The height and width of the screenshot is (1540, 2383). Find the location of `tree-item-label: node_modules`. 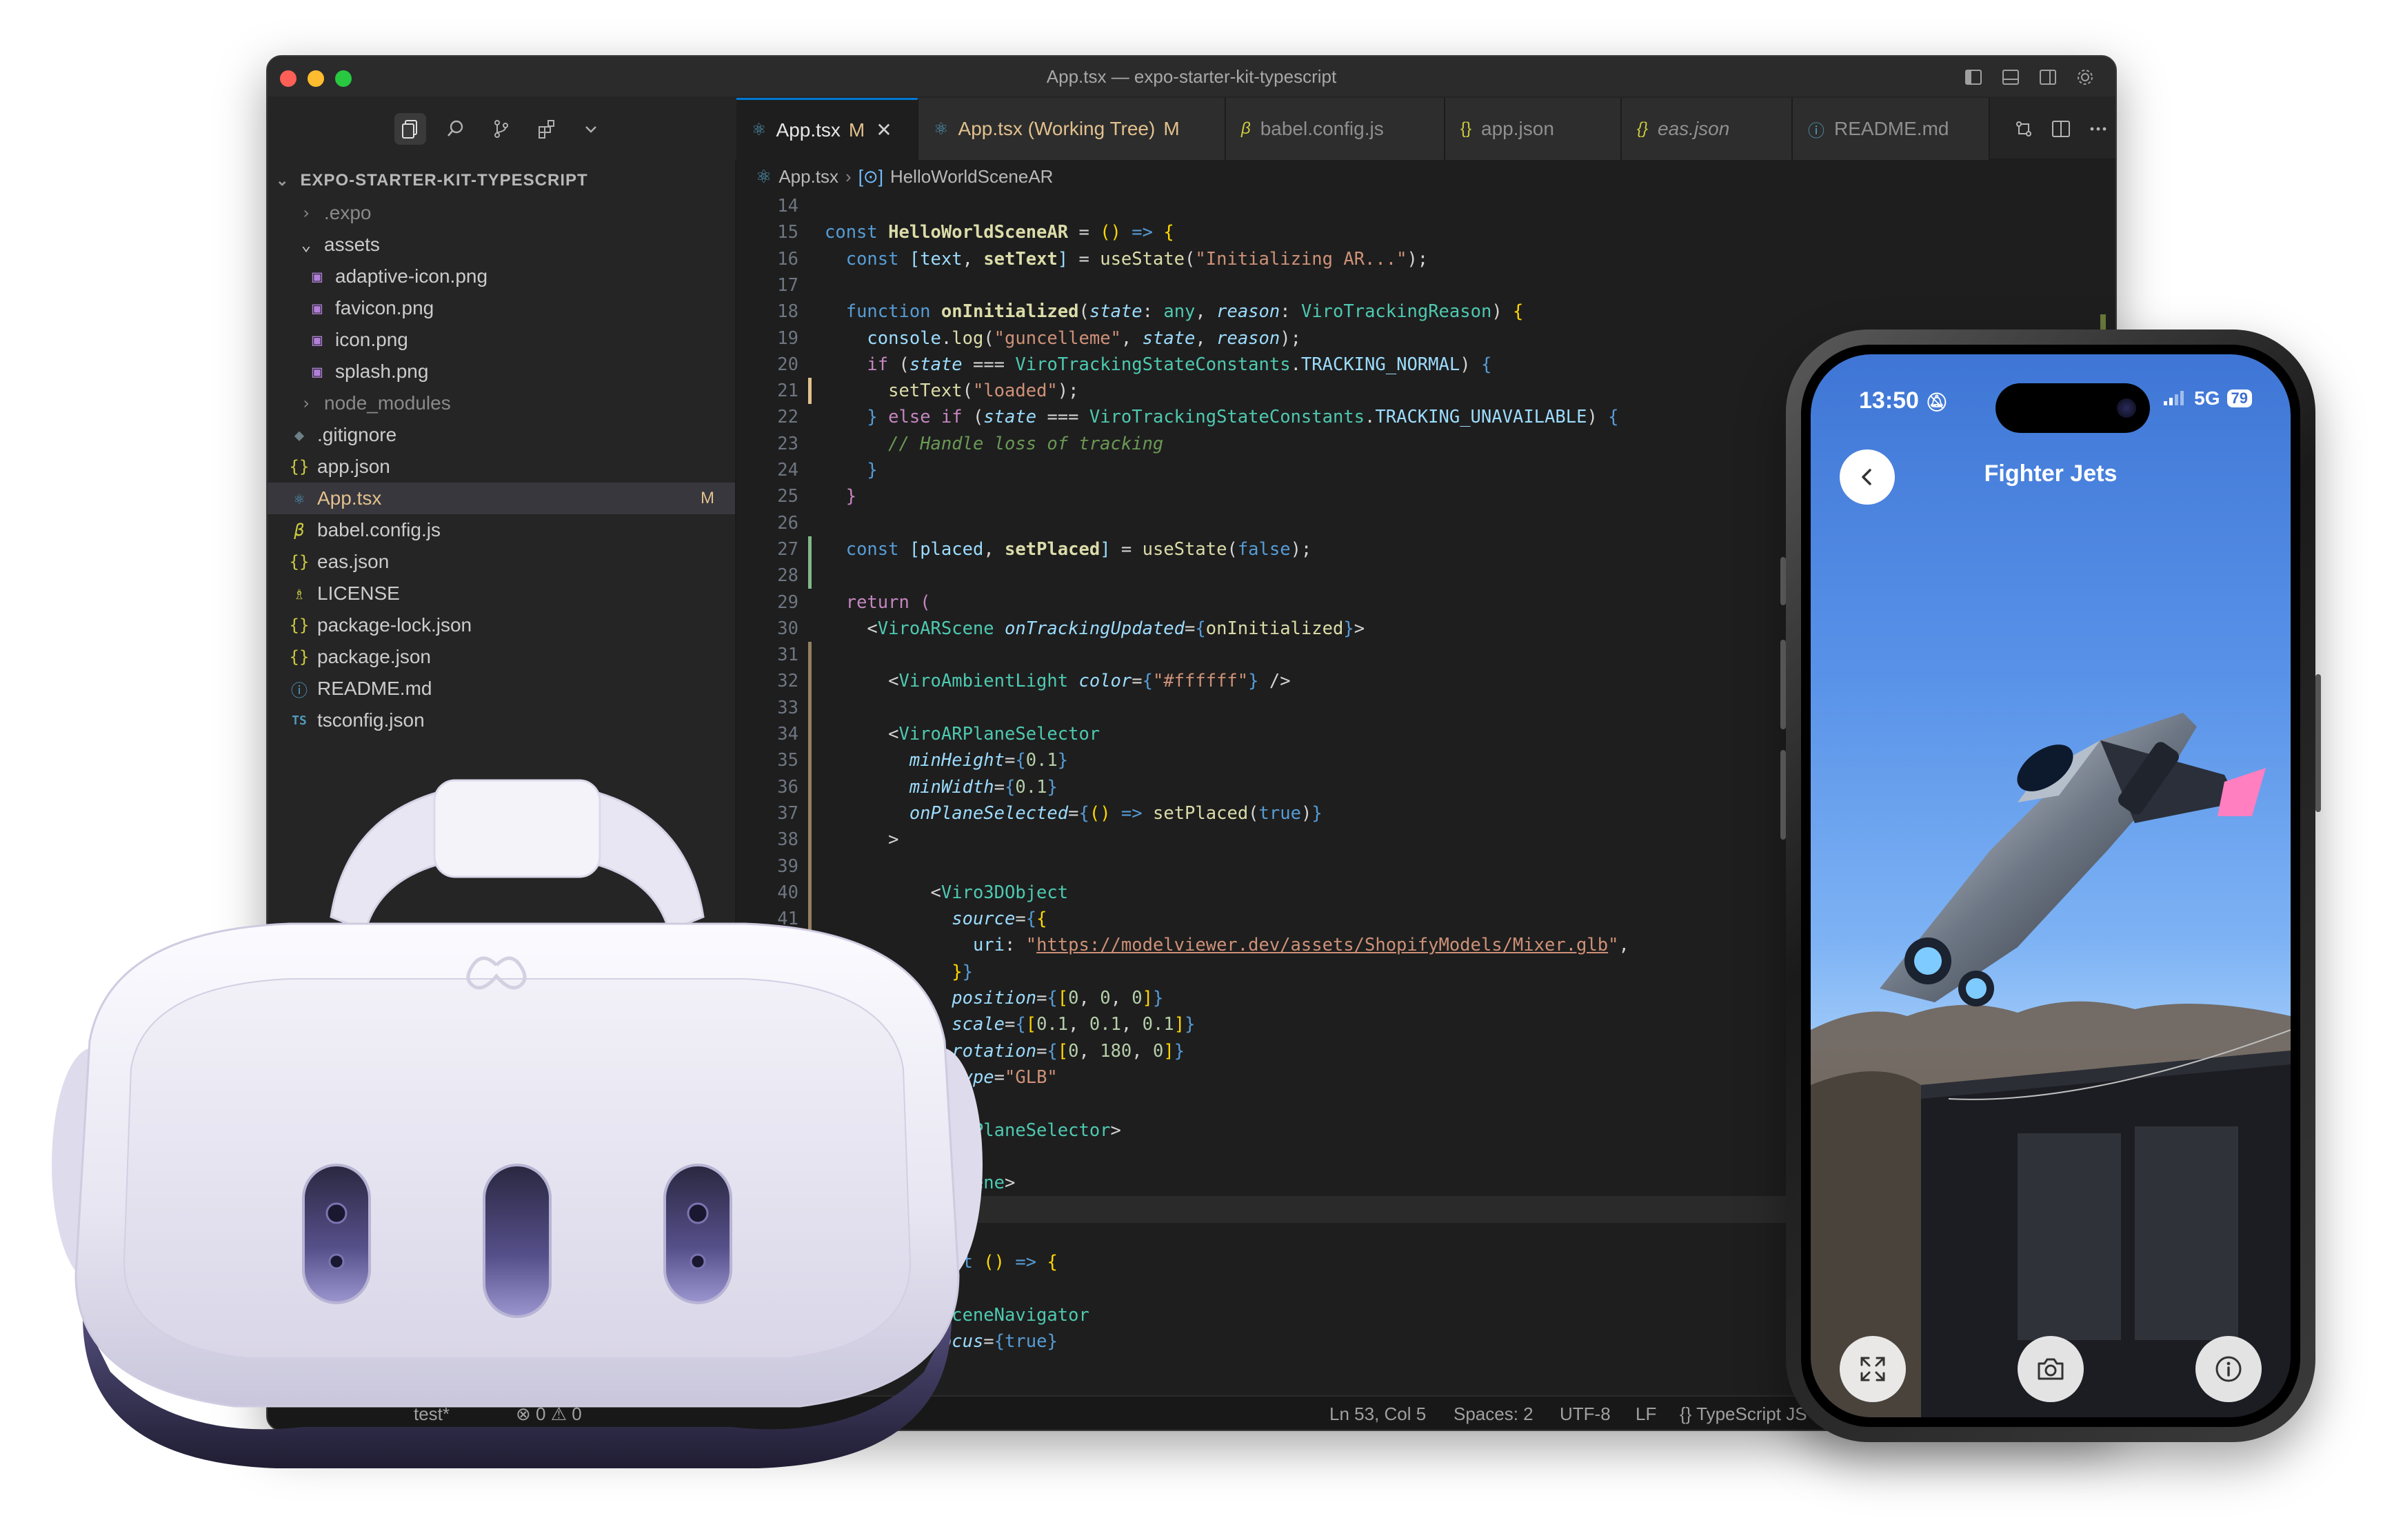

tree-item-label: node_modules is located at coordinates (387, 403).